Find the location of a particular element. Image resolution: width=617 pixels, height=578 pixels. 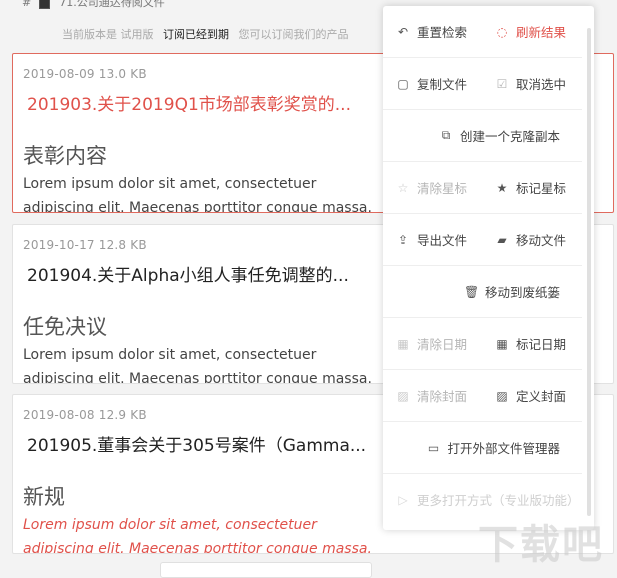

breadcrumb-text: 71.公司通达待阅文件 is located at coordinates (112, 4).